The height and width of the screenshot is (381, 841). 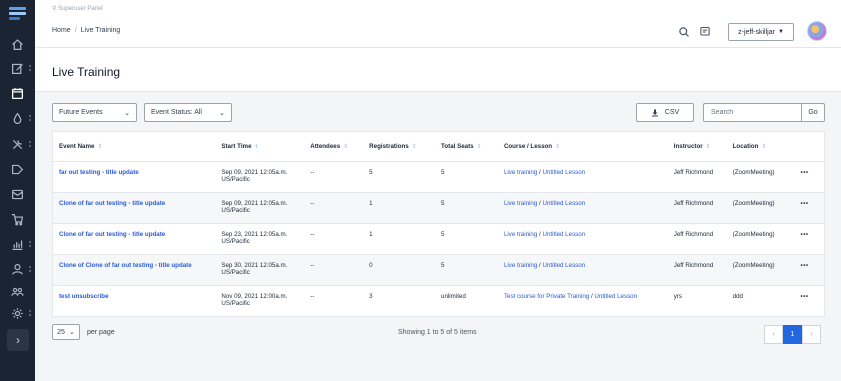 What do you see at coordinates (399, 146) in the screenshot?
I see `col-registrations: Registrations ⇕` at bounding box center [399, 146].